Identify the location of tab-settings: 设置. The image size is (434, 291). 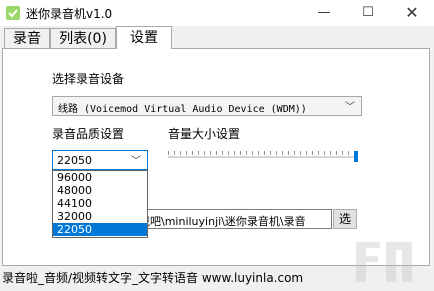
(144, 37).